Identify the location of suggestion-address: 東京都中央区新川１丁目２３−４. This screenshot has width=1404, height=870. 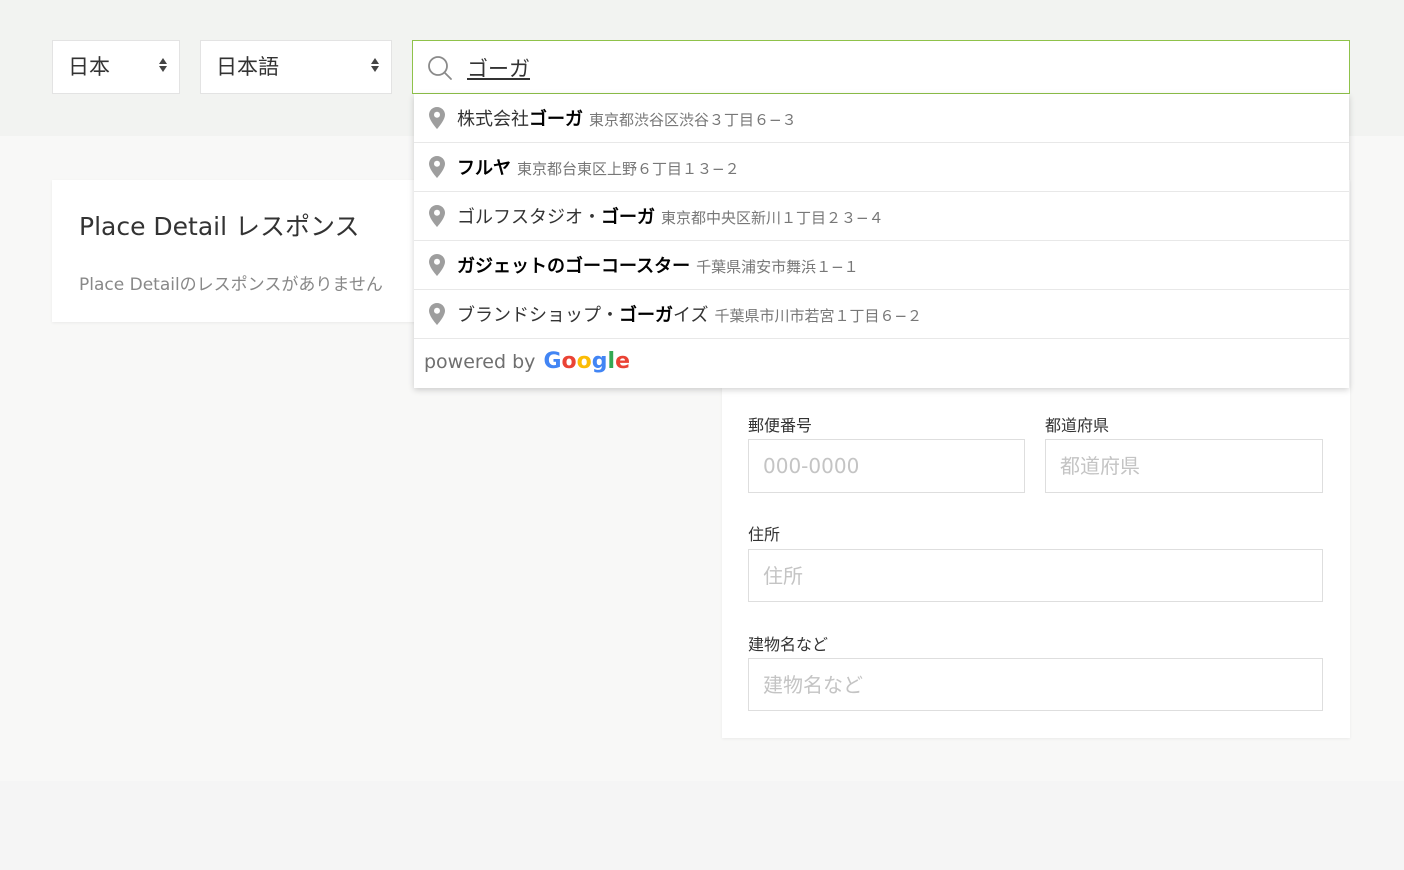
(772, 218).